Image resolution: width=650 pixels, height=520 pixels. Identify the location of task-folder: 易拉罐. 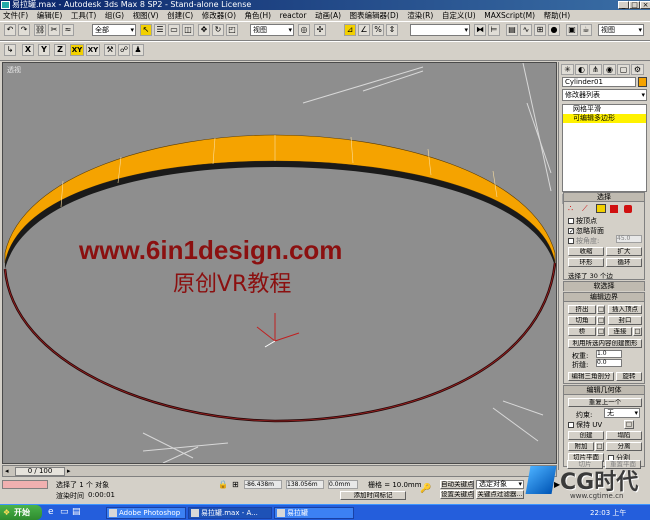
(314, 513).